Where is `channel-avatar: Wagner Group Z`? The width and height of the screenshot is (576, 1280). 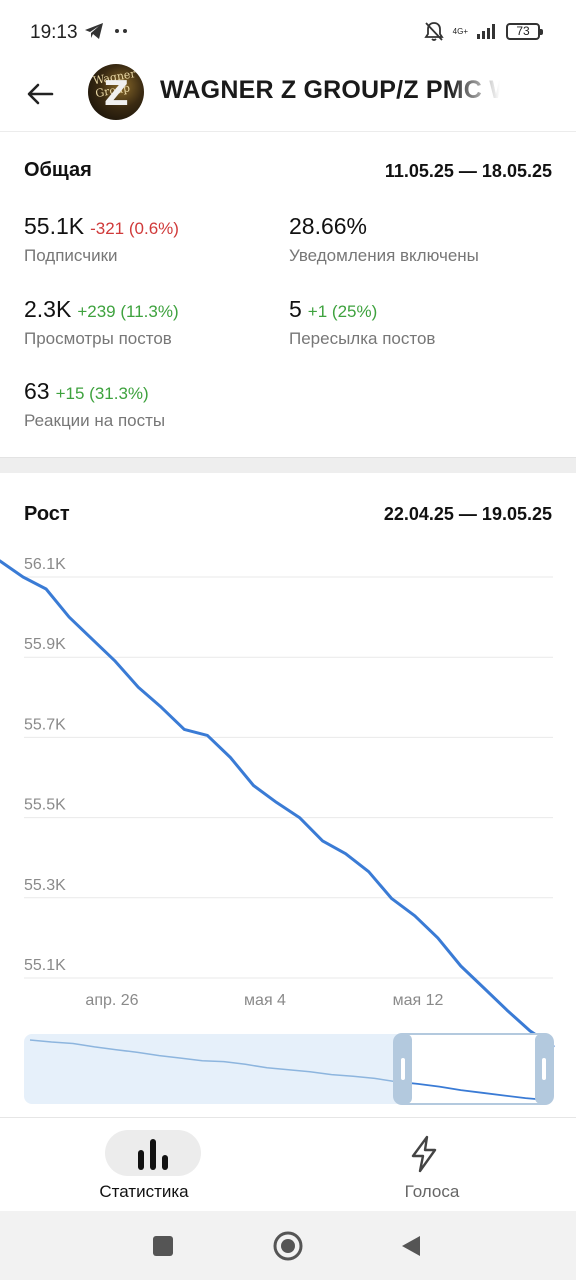
channel-avatar: Wagner Group Z is located at coordinates (116, 92).